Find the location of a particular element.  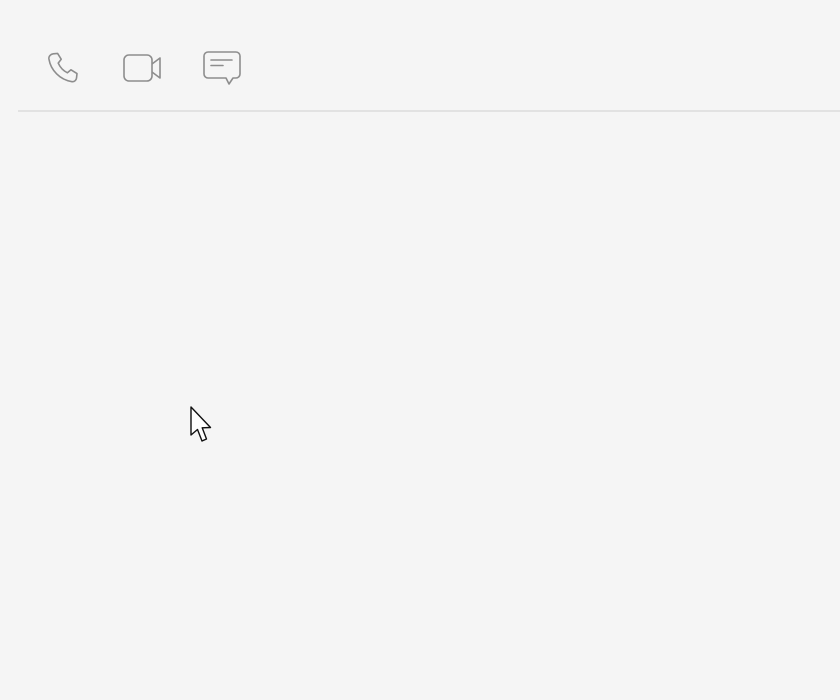

video-camera-icon is located at coordinates (142, 68).